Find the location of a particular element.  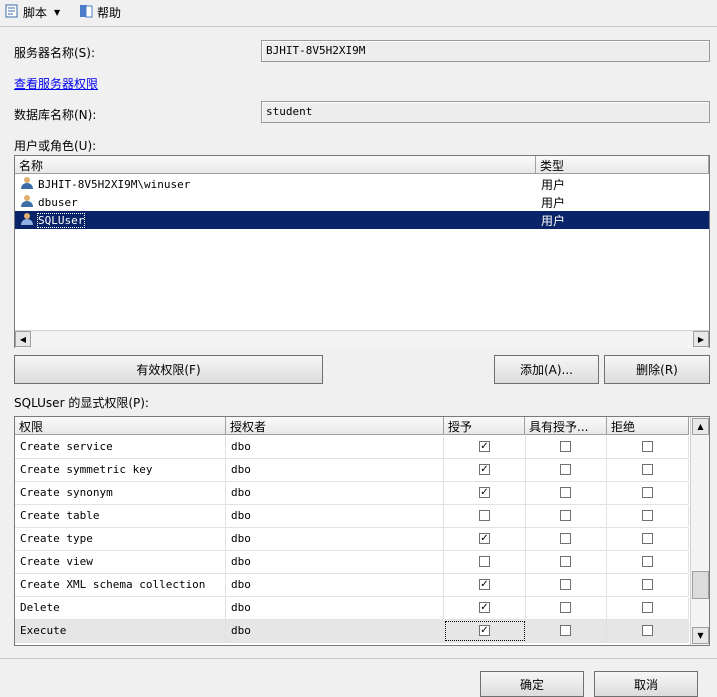

script-menu-button: 脚本 ▼ is located at coordinates (32, 12).